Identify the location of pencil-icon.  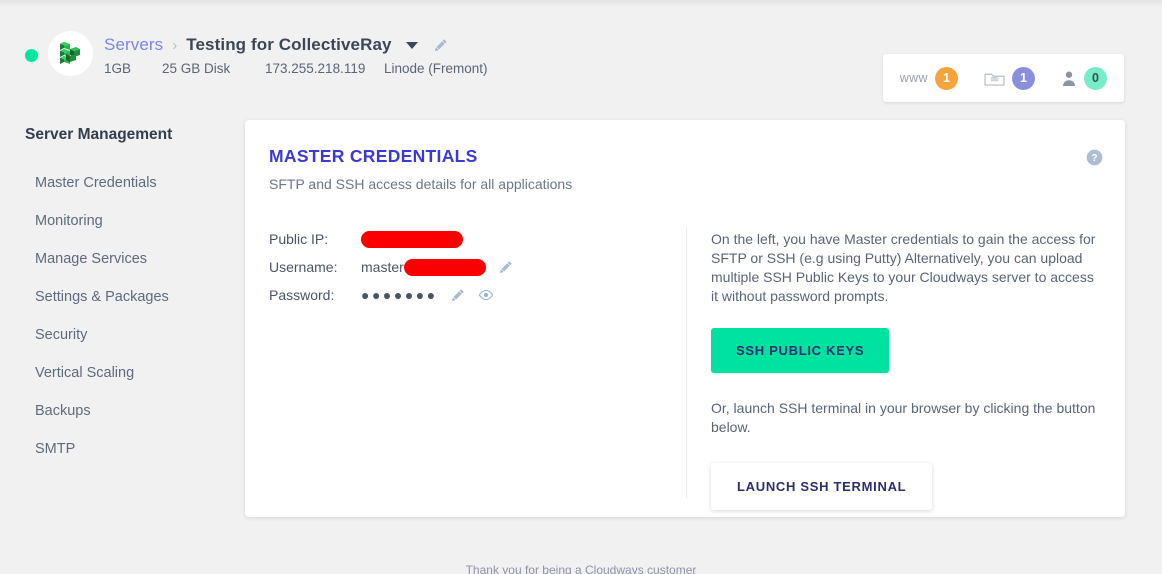
(441, 45).